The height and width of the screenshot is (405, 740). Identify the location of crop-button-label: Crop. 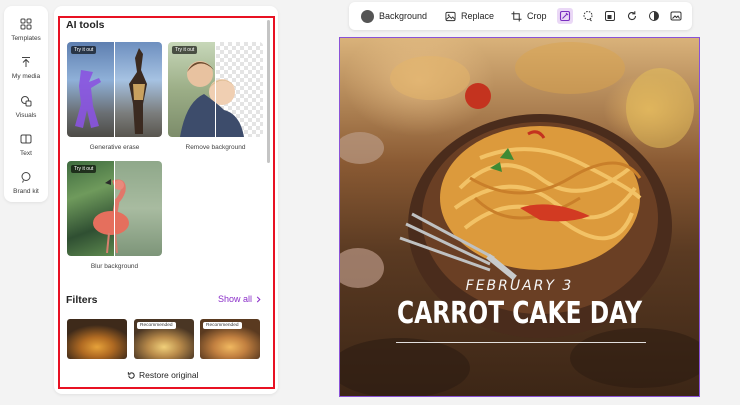
(537, 16).